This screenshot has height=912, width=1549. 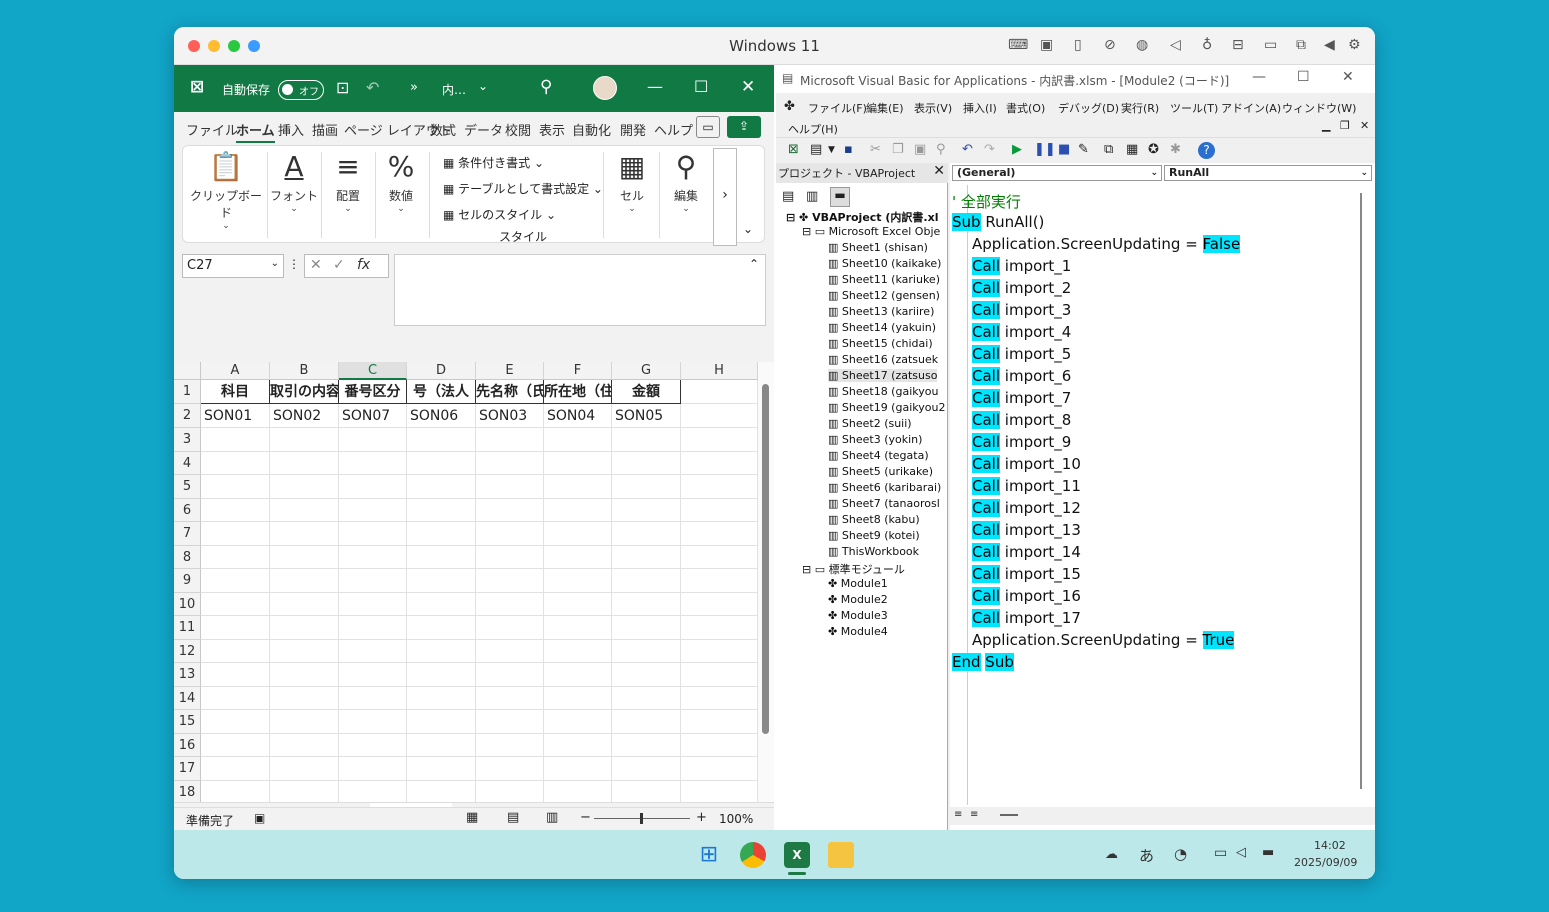 What do you see at coordinates (633, 129) in the screenshot?
I see `tab-developer: 開発` at bounding box center [633, 129].